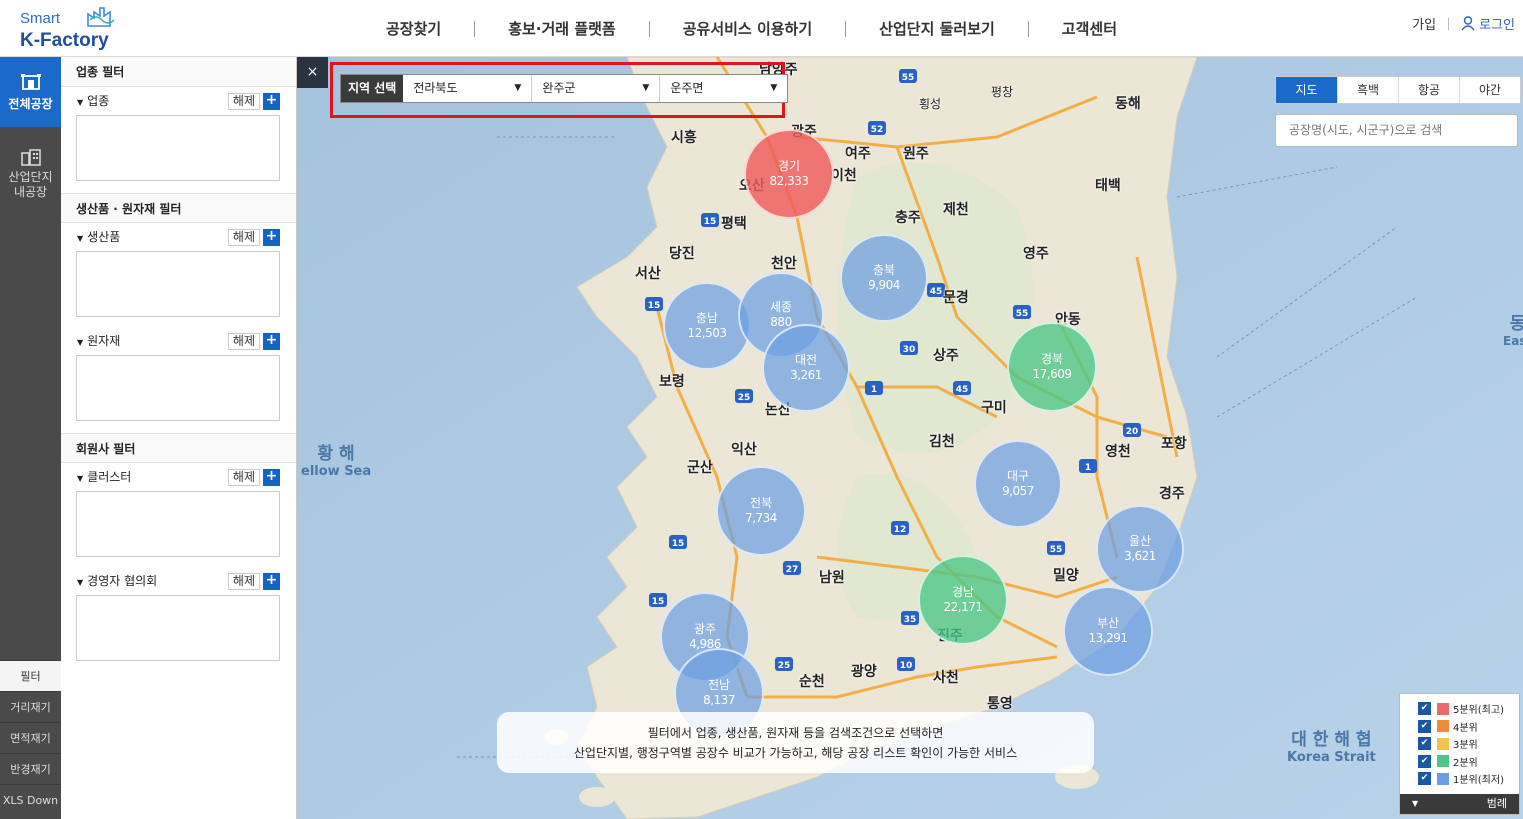 The image size is (1523, 819). Describe the element at coordinates (178, 524) in the screenshot. I see `cluster-selection-box` at that location.